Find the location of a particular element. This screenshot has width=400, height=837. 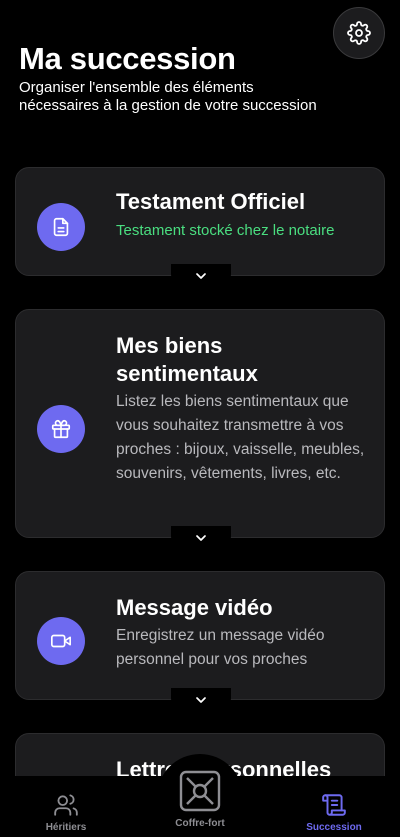

document-icon is located at coordinates (61, 227).